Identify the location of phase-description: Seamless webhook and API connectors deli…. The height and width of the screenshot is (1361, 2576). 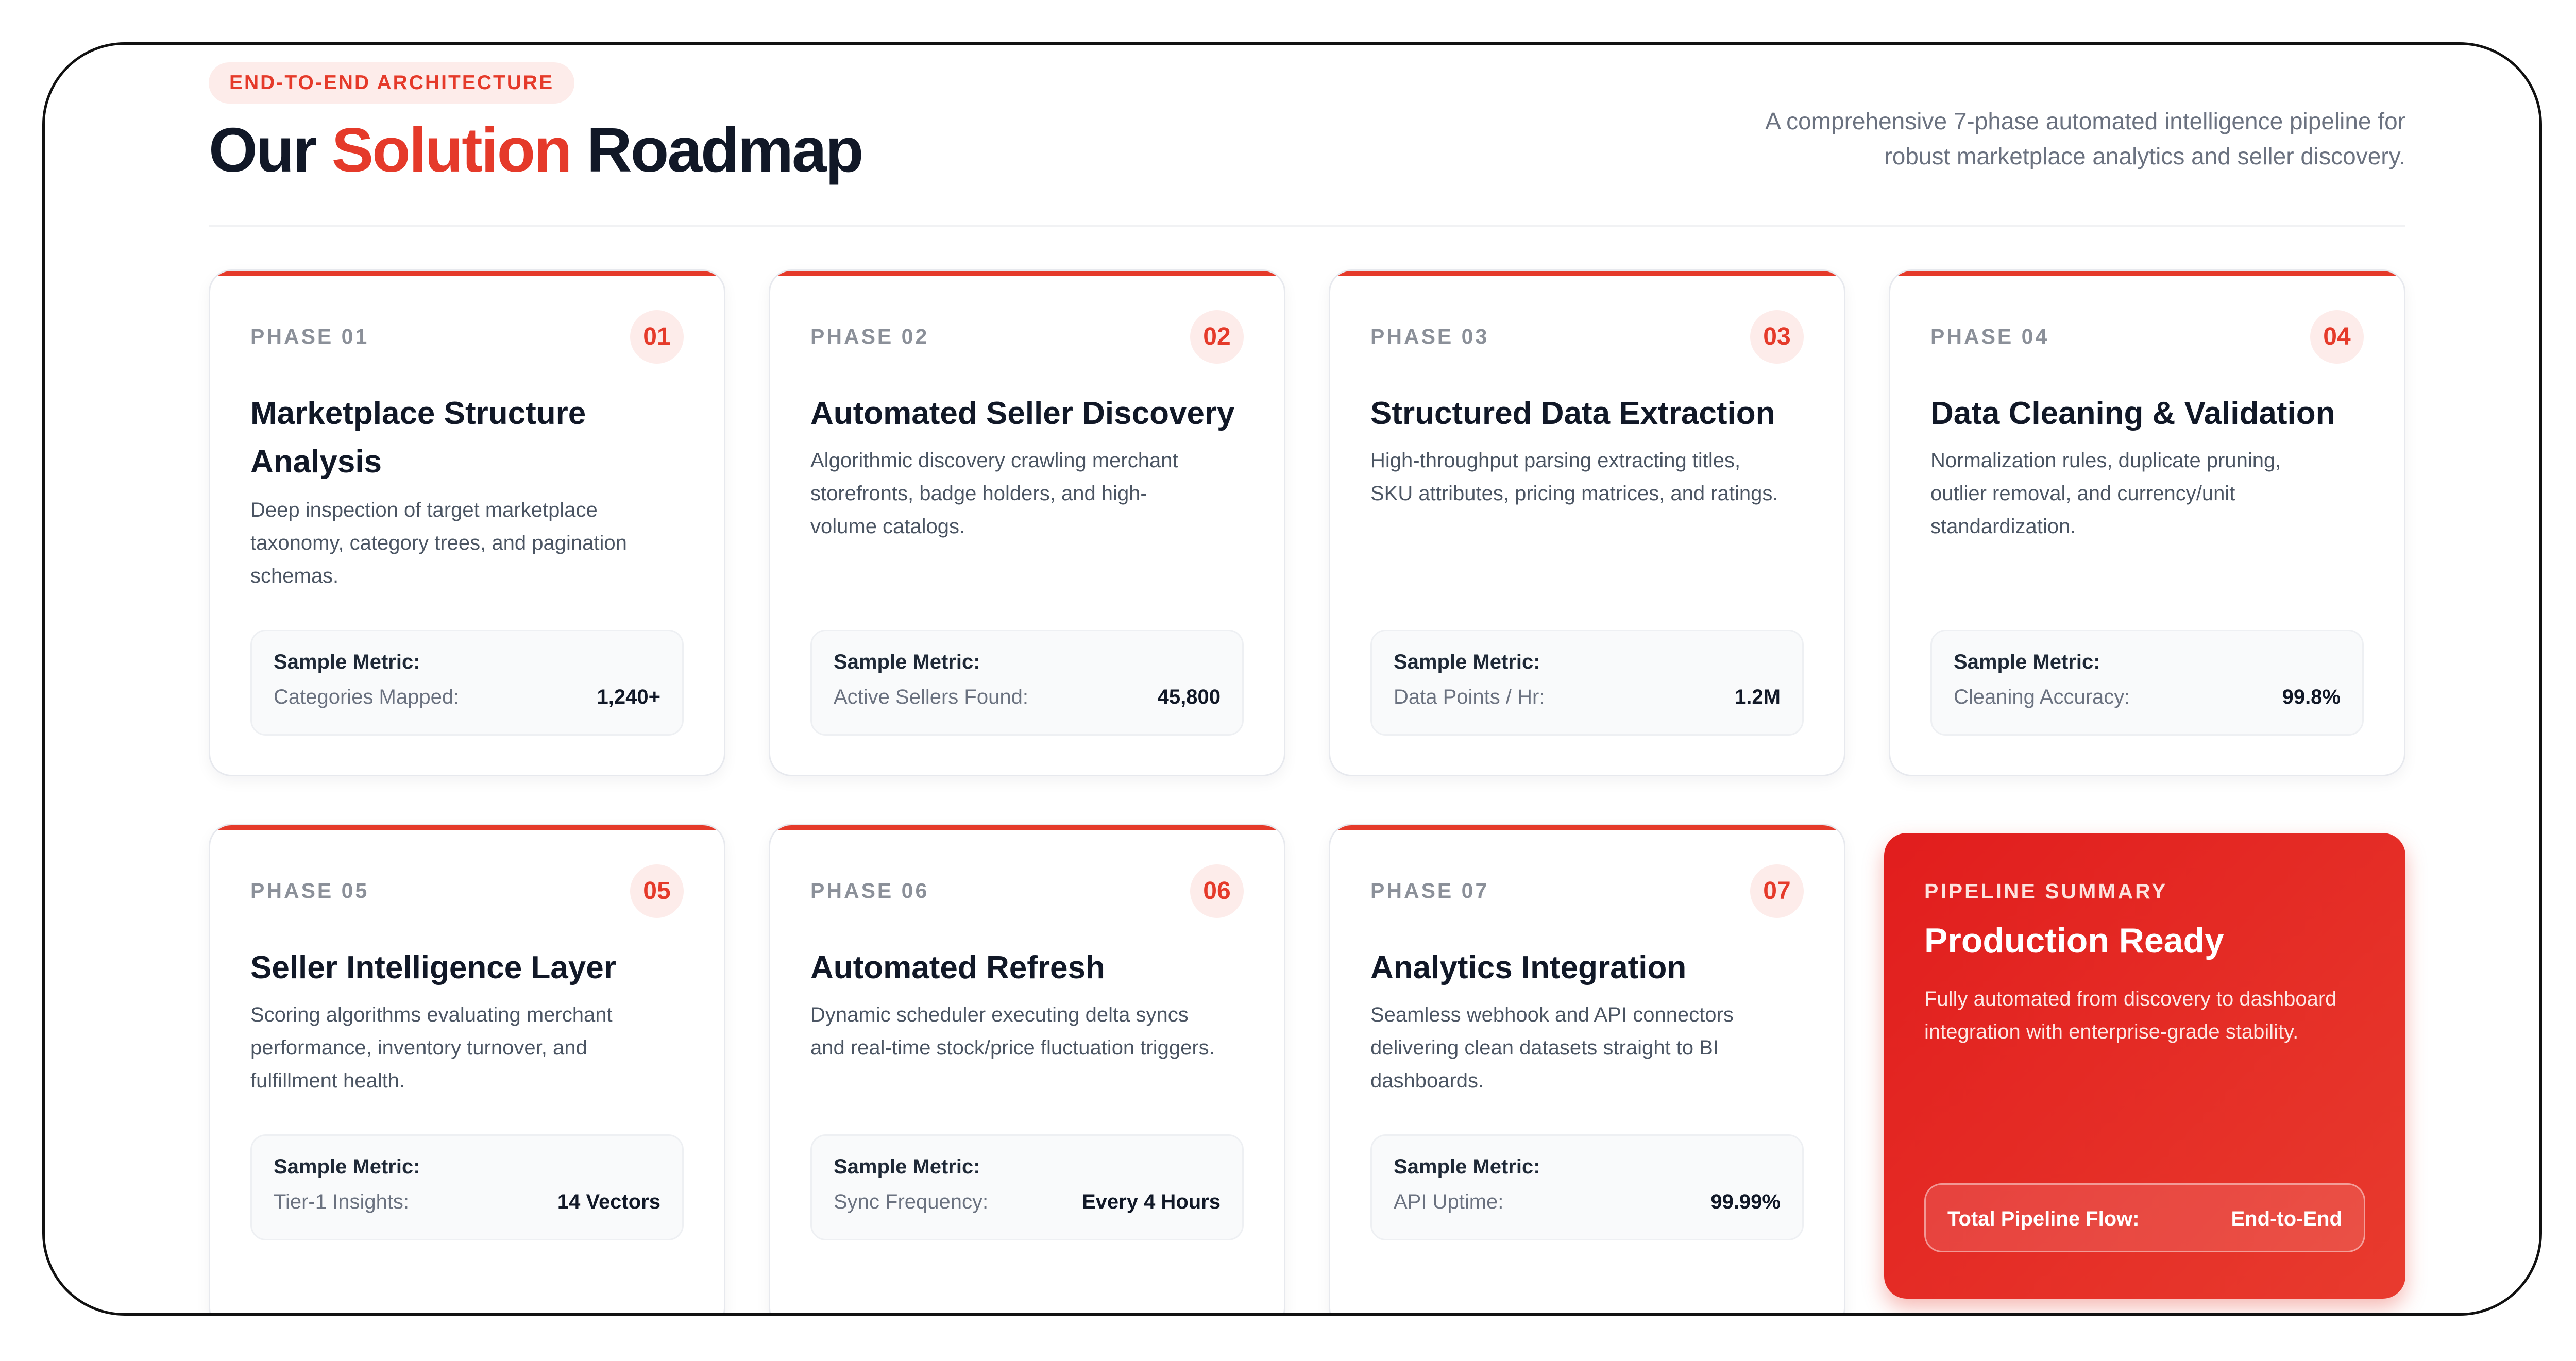
(1552, 1047).